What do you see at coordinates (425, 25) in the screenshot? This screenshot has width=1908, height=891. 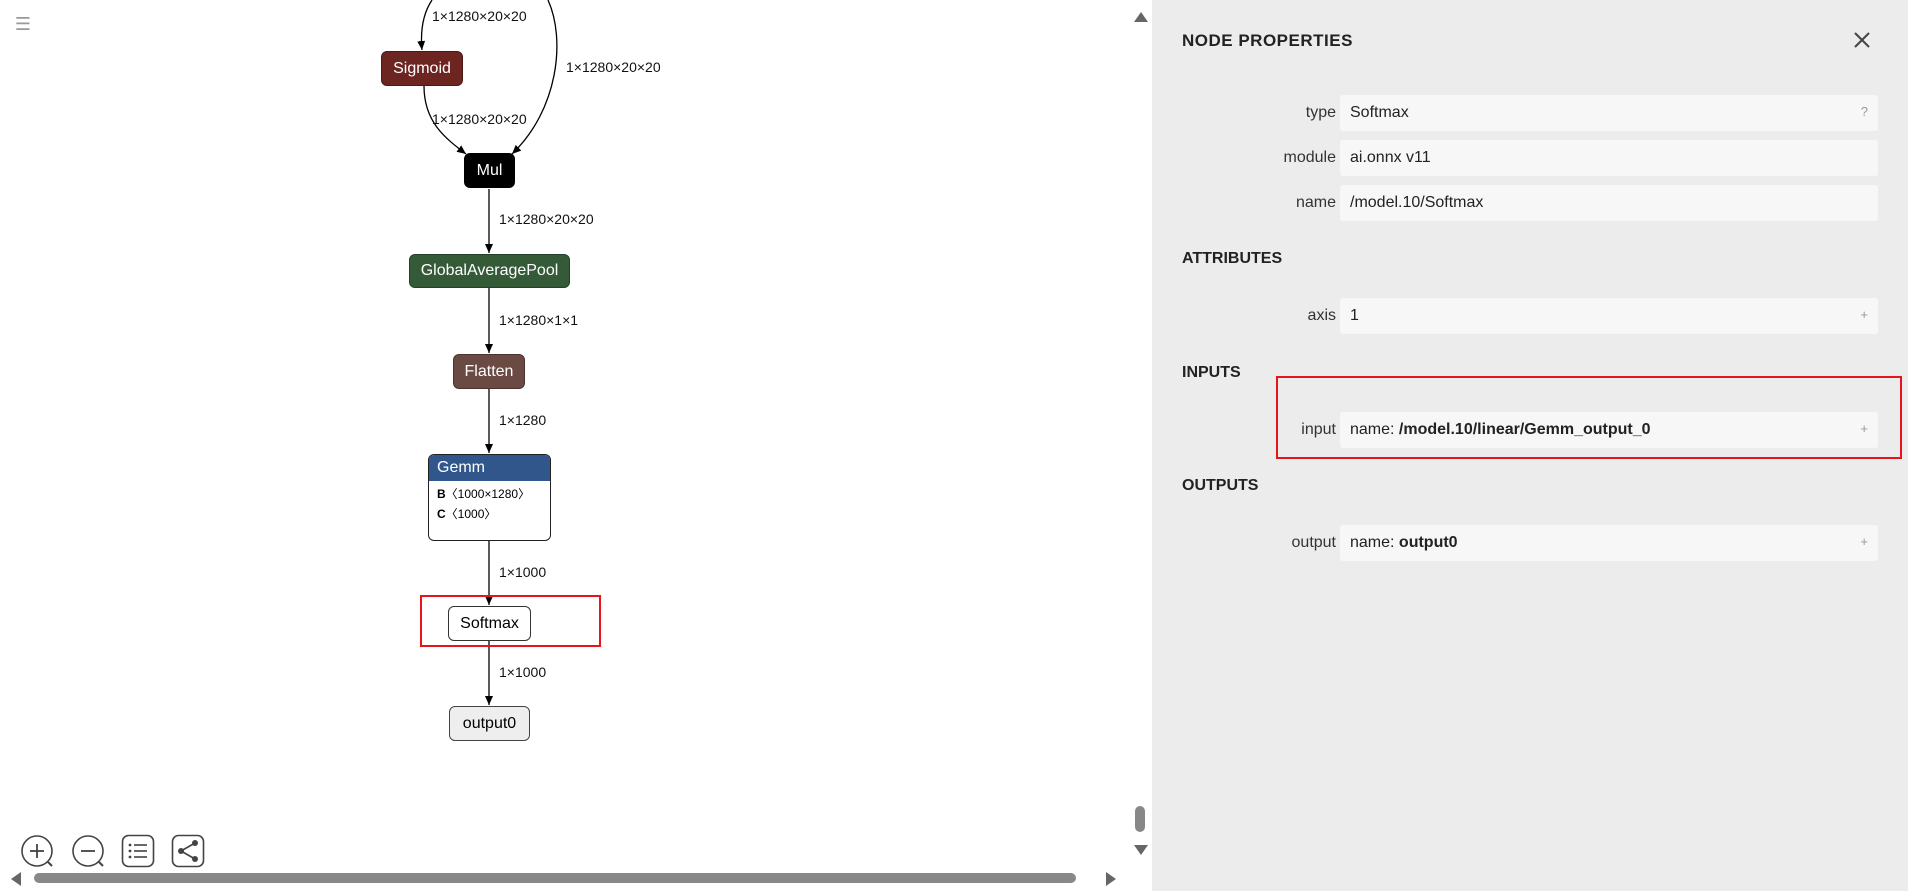 I see `edge-top-in` at bounding box center [425, 25].